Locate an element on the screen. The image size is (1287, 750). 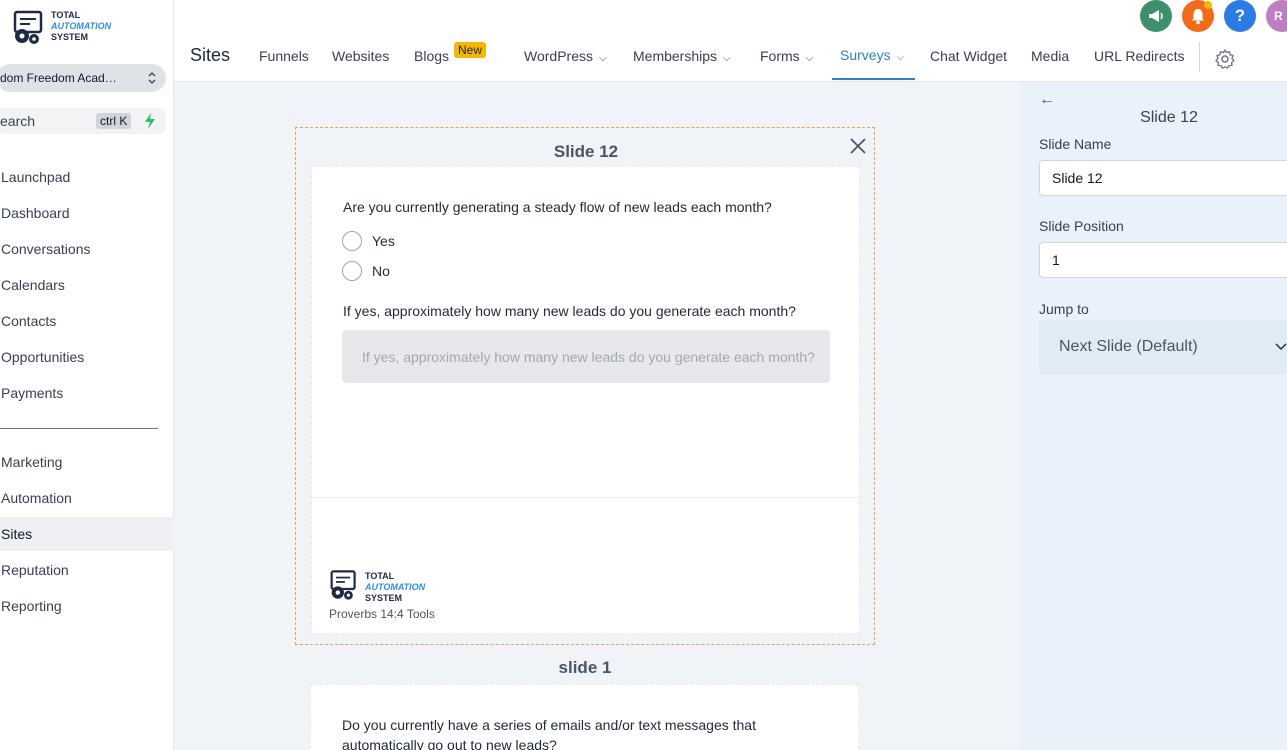
footer-logo: TOTAL AUTOMATION SYSTEM is located at coordinates (384, 586).